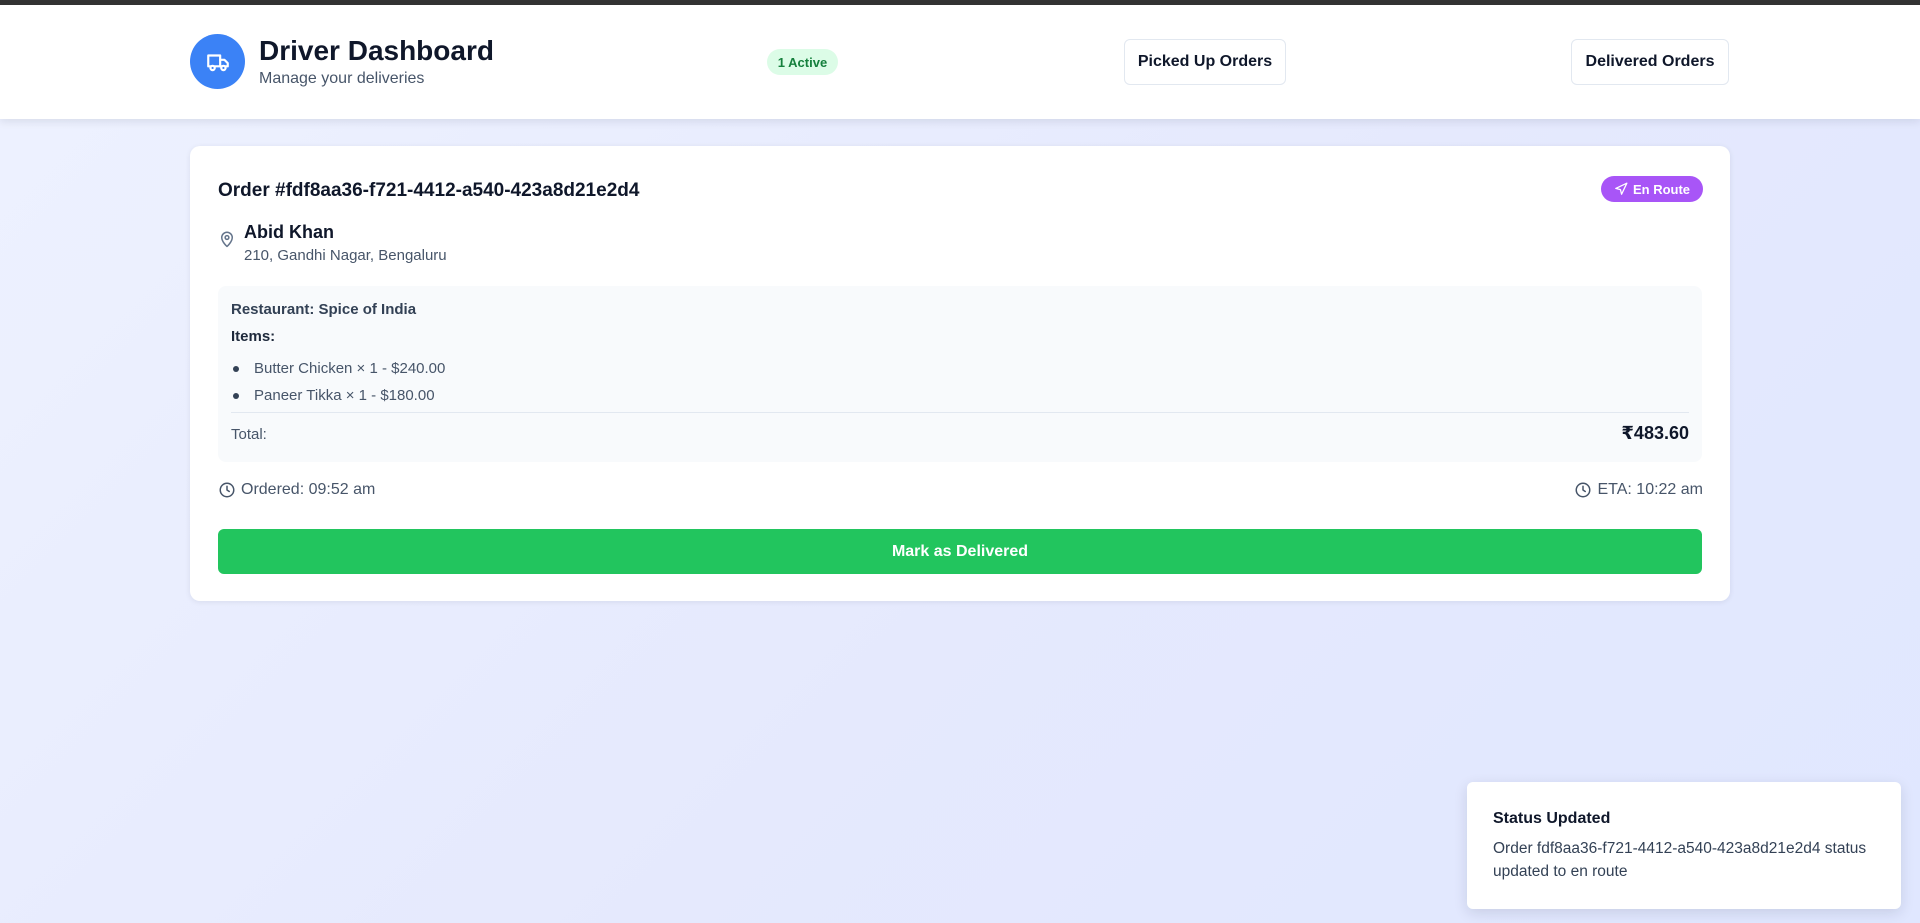 The image size is (1920, 923). I want to click on toast-title: Status Updated, so click(1552, 818).